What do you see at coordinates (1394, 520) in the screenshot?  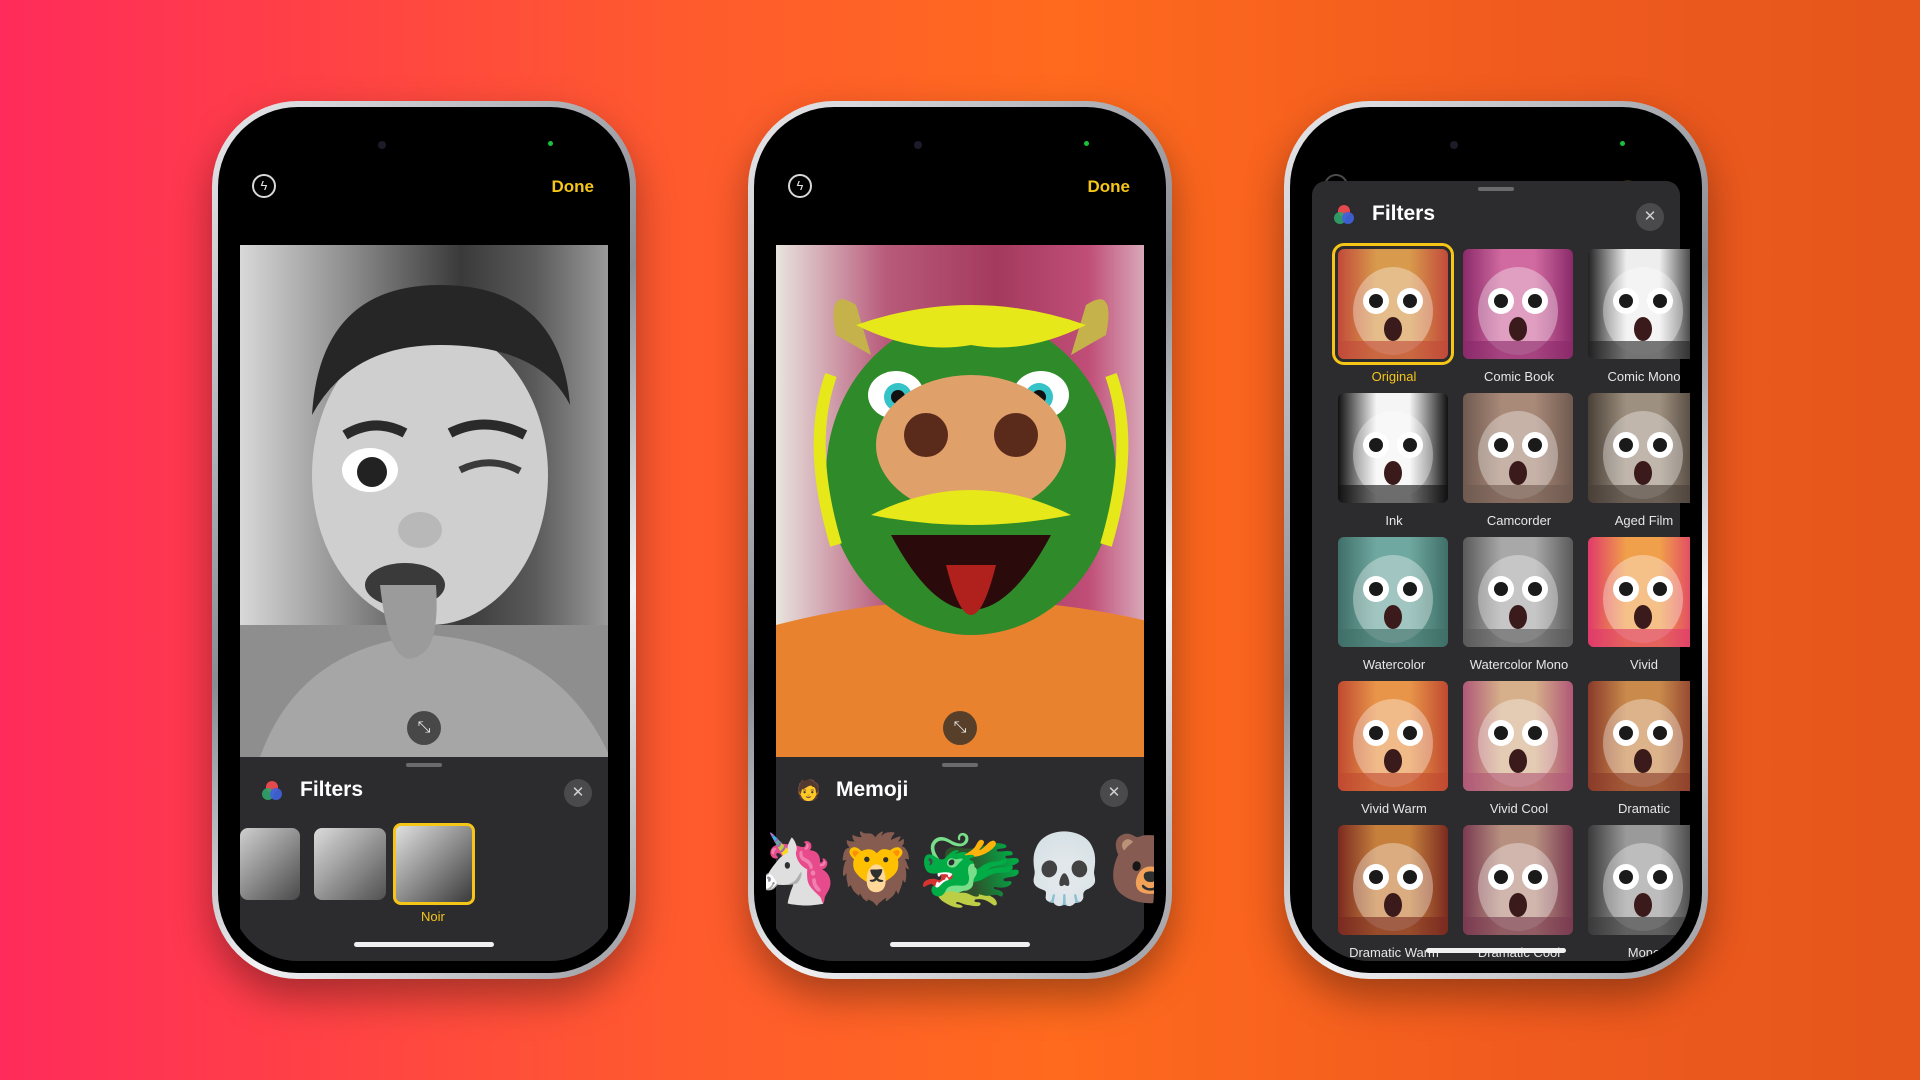 I see `filter-label: Ink` at bounding box center [1394, 520].